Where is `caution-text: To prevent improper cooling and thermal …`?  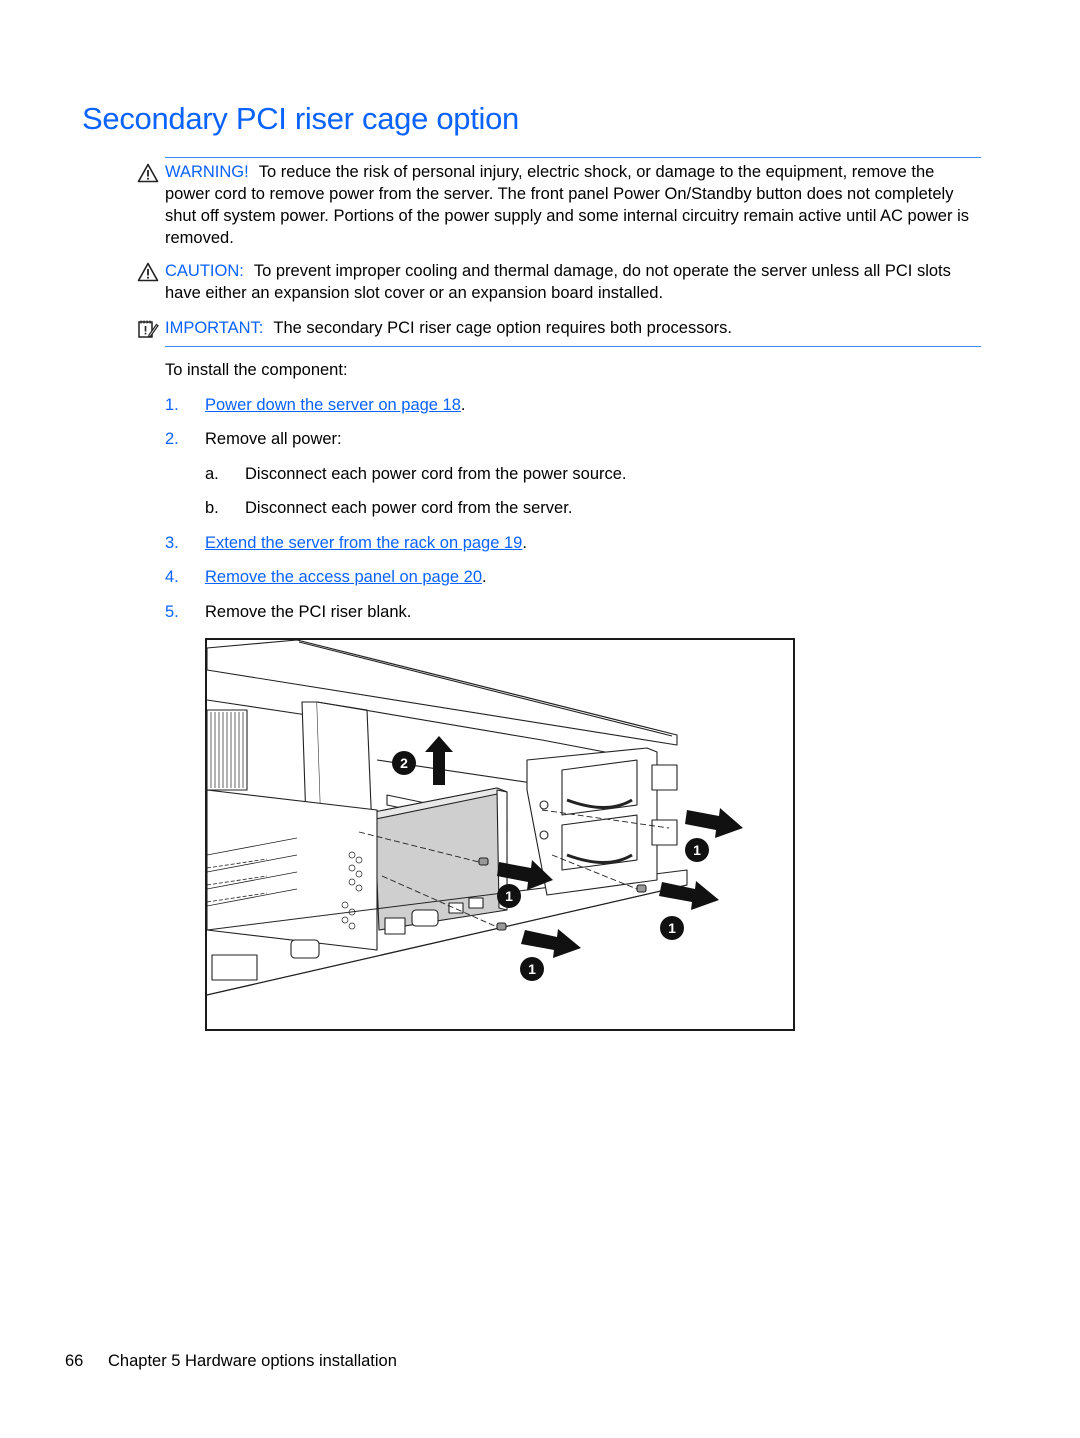 caution-text: To prevent improper cooling and thermal … is located at coordinates (558, 282).